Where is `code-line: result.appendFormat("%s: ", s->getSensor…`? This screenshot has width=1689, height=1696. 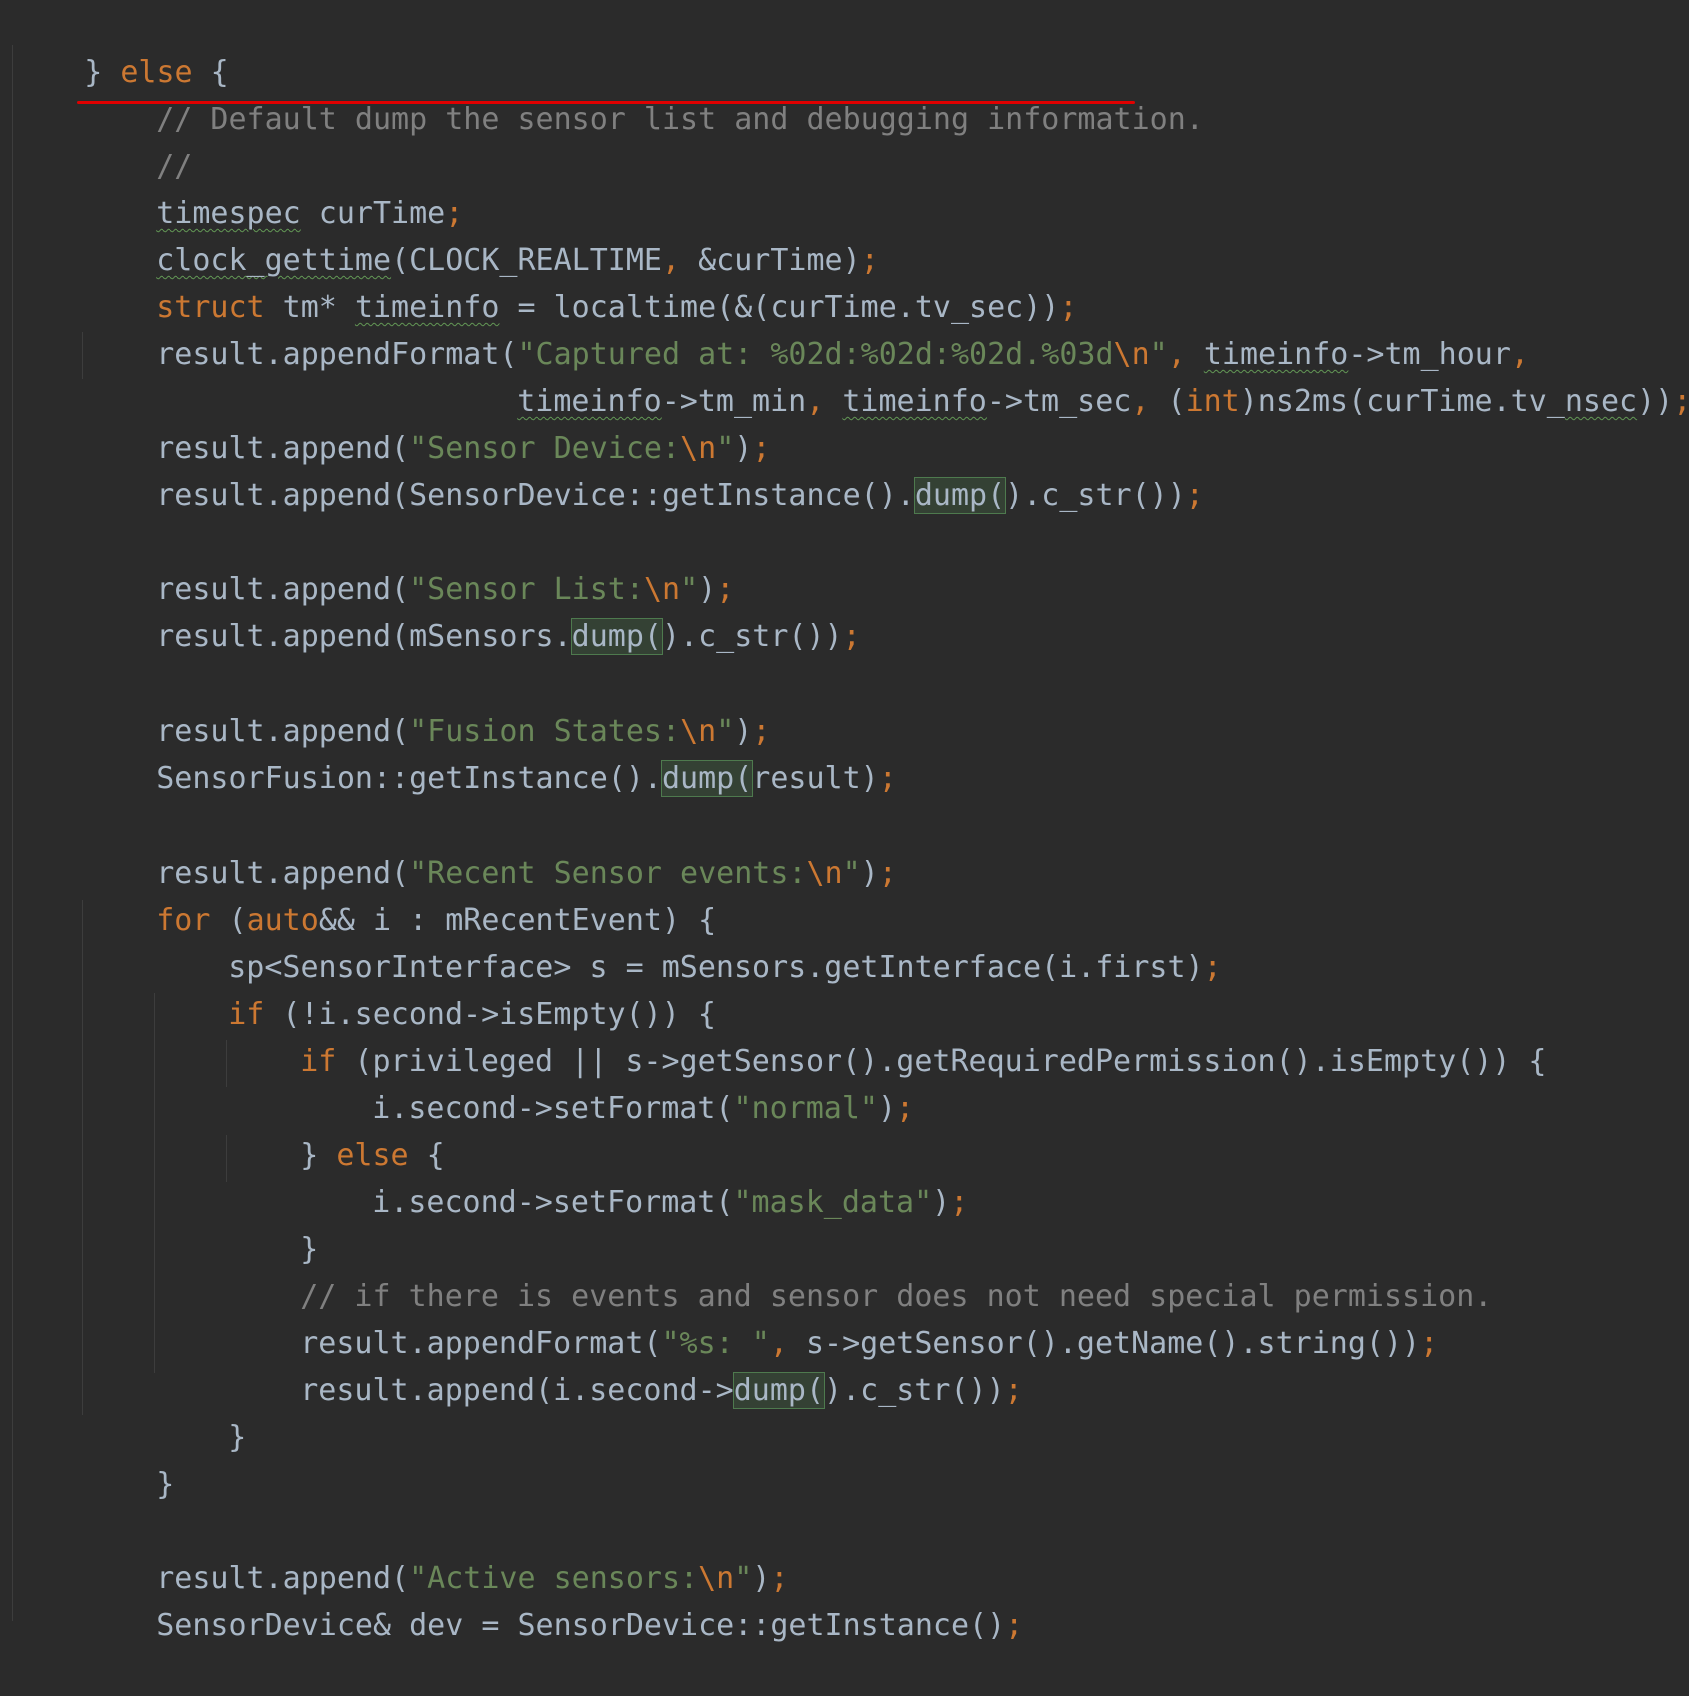
code-line: result.appendFormat("%s: ", s->getSensor… is located at coordinates (833, 1317).